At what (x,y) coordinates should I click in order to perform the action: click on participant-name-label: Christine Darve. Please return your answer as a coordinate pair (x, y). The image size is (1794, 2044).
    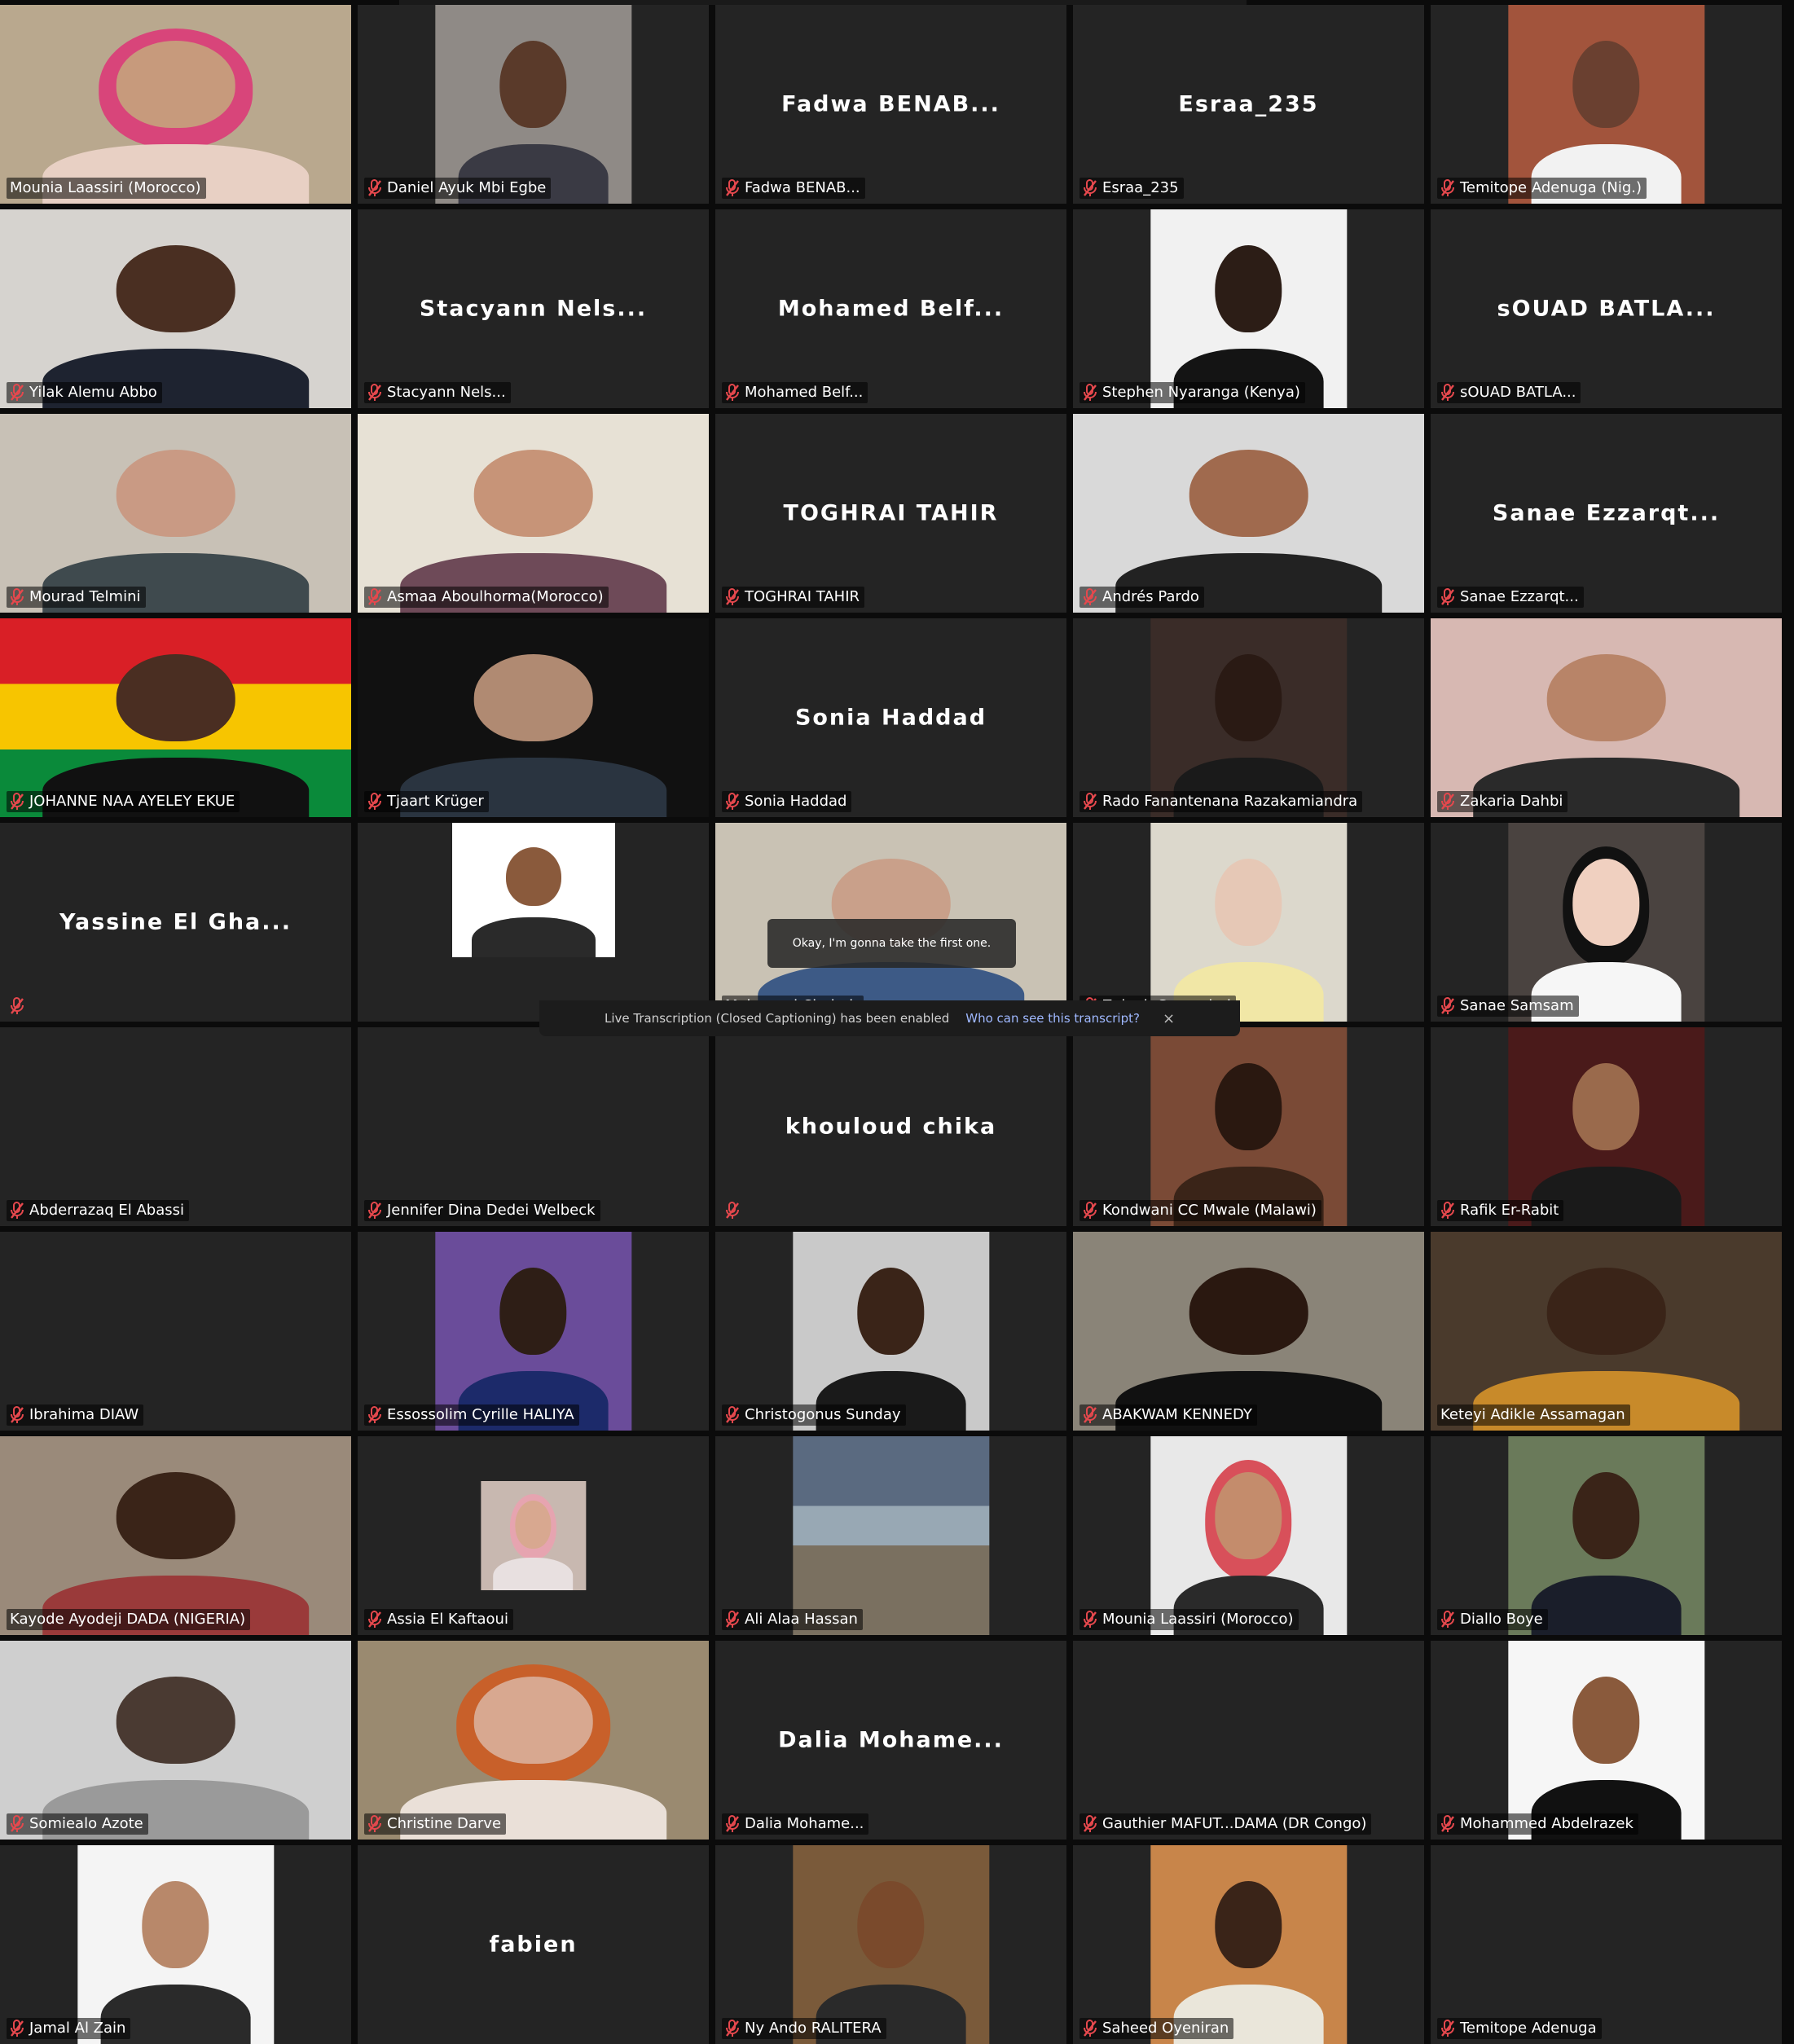
    Looking at the image, I should click on (436, 1824).